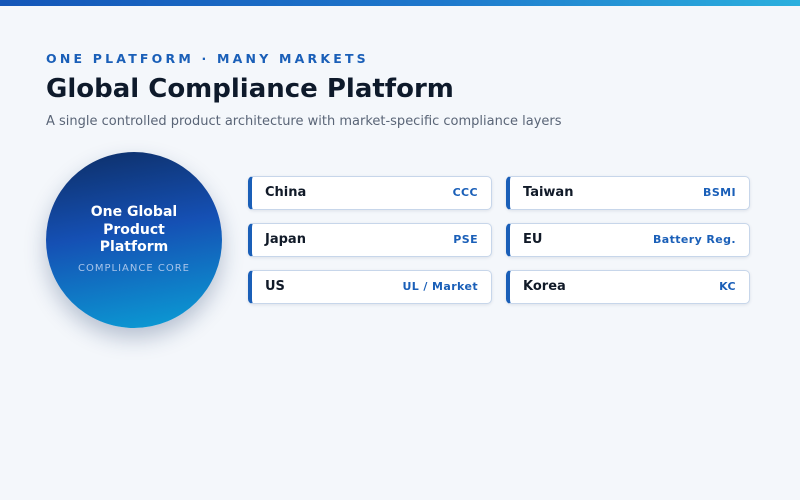 The image size is (800, 500). Describe the element at coordinates (286, 192) in the screenshot. I see `market-name: China` at that location.